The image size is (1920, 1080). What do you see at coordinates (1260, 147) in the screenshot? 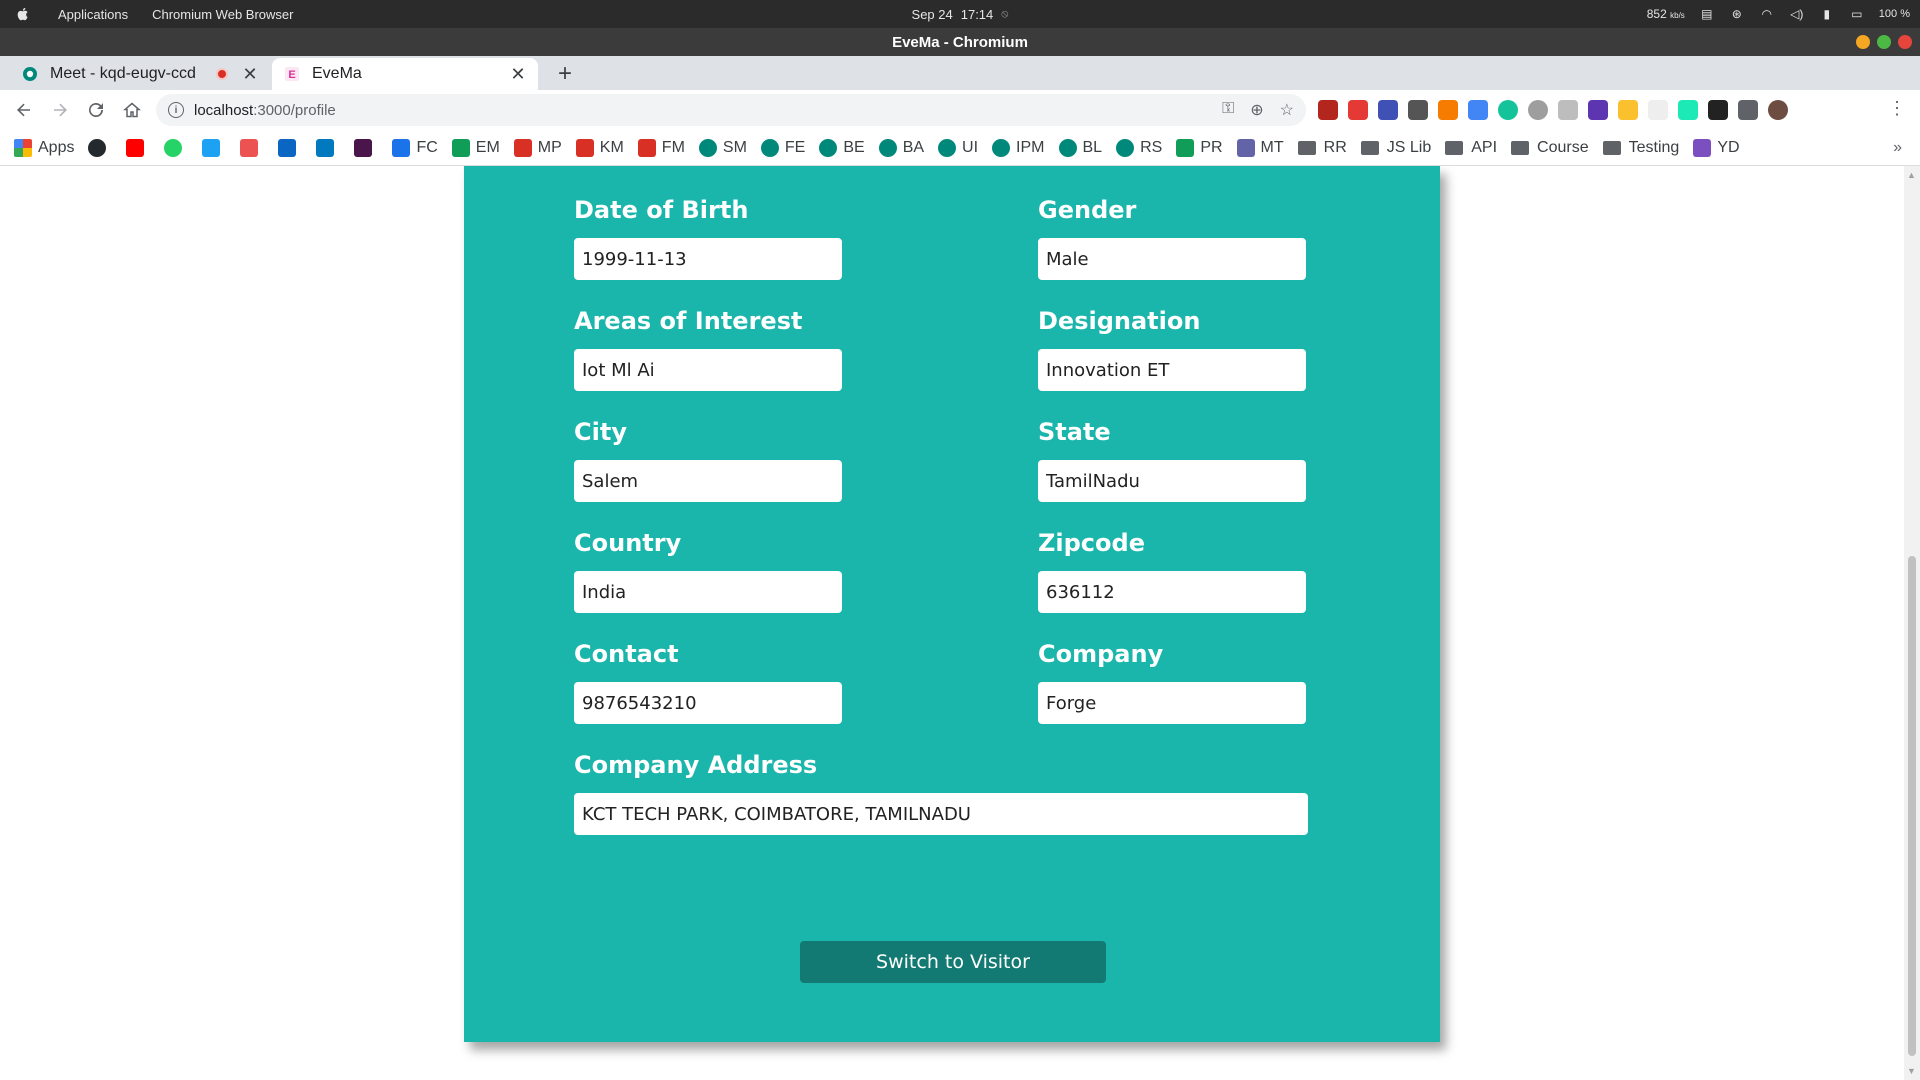
I see `bookmark-item: MT` at bounding box center [1260, 147].